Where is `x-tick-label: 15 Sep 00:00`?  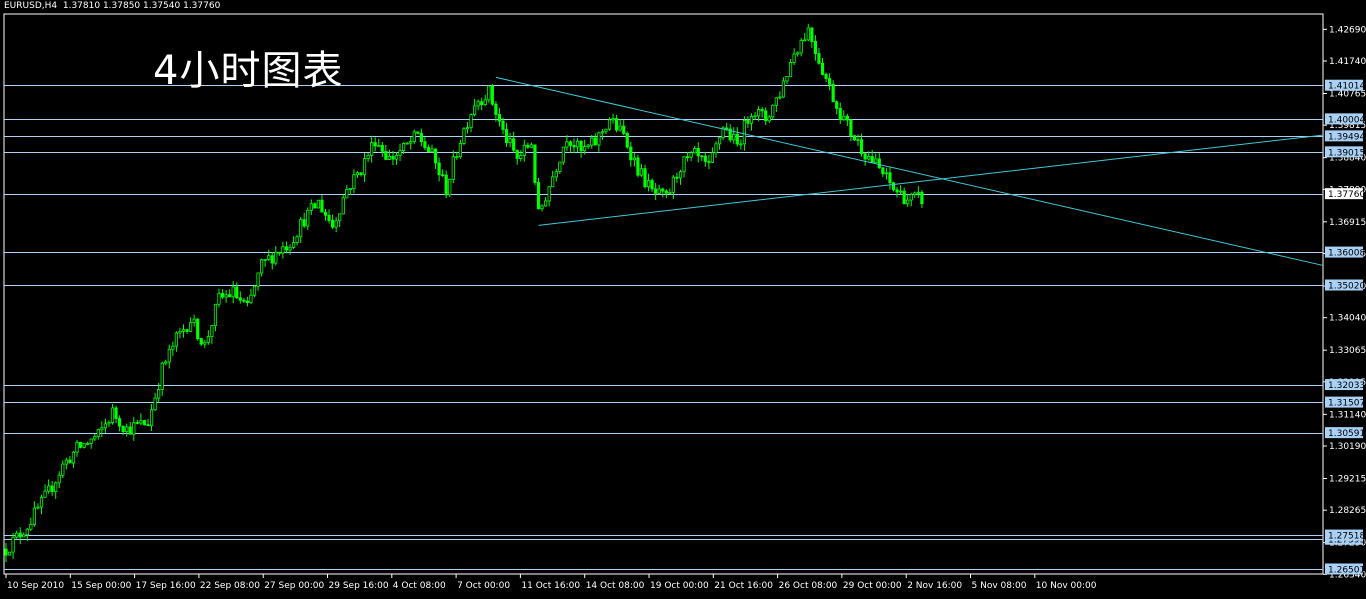 x-tick-label: 15 Sep 00:00 is located at coordinates (101, 586).